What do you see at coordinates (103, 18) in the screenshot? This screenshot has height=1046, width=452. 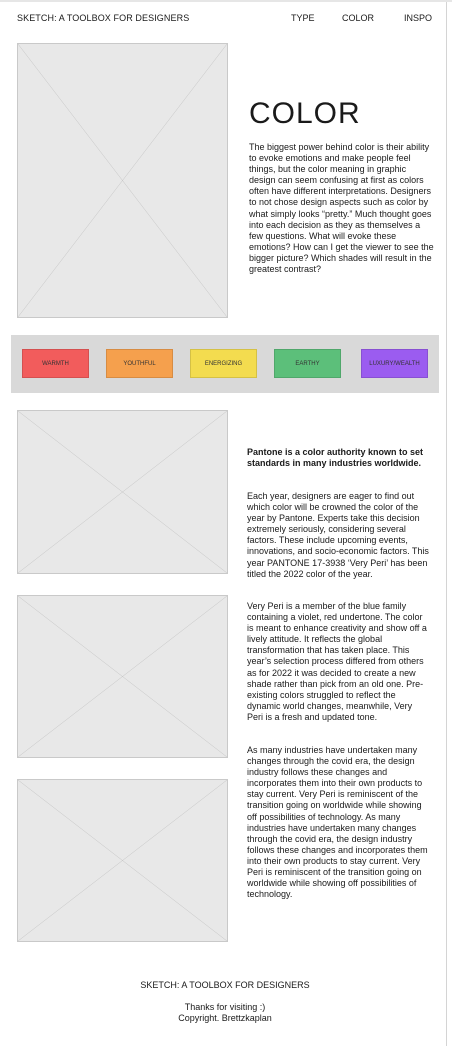 I see `site-brand: SKETCH: A TOOLBOX FOR DESIGNERS` at bounding box center [103, 18].